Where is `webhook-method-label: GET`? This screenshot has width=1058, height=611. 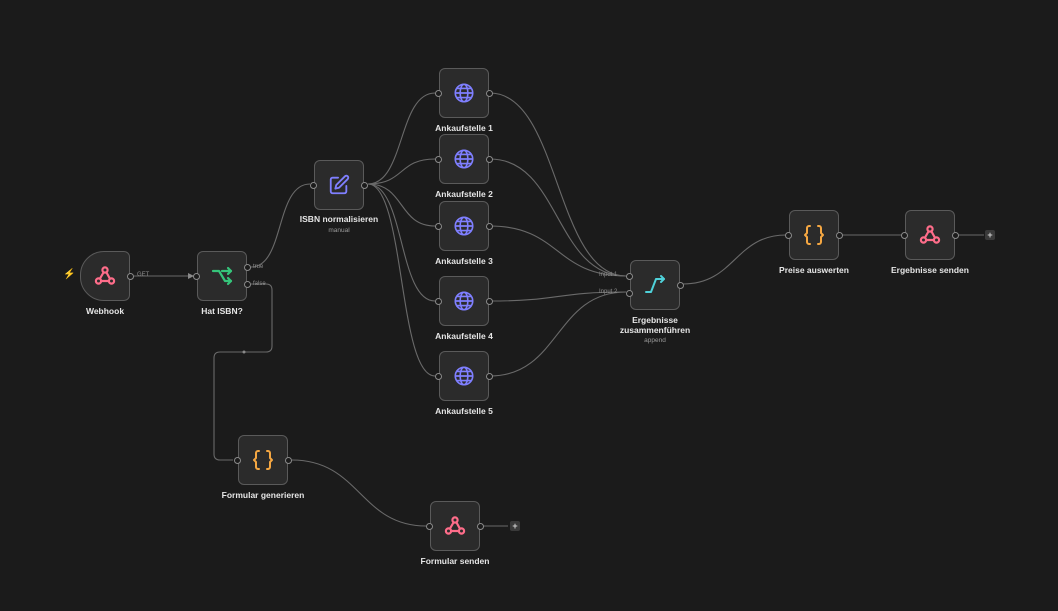
webhook-method-label: GET is located at coordinates (143, 275).